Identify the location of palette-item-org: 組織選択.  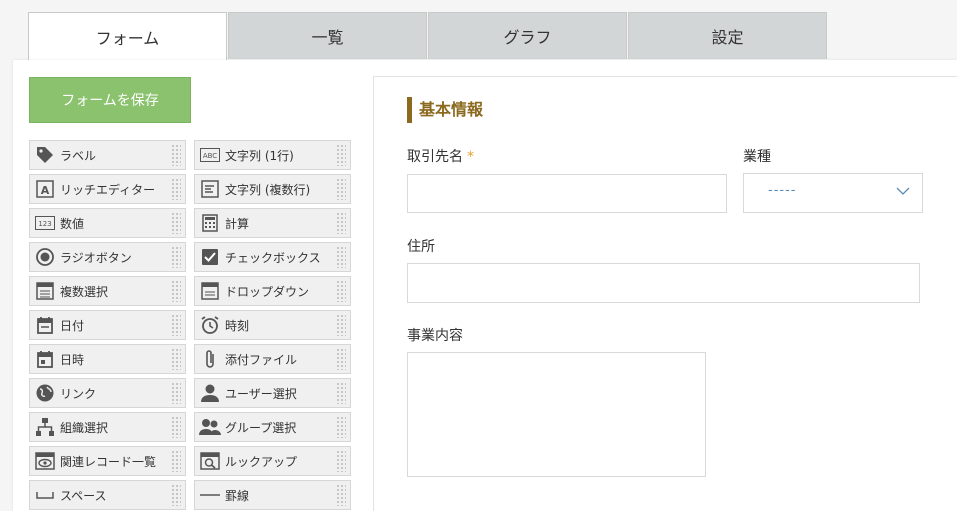
(107, 427).